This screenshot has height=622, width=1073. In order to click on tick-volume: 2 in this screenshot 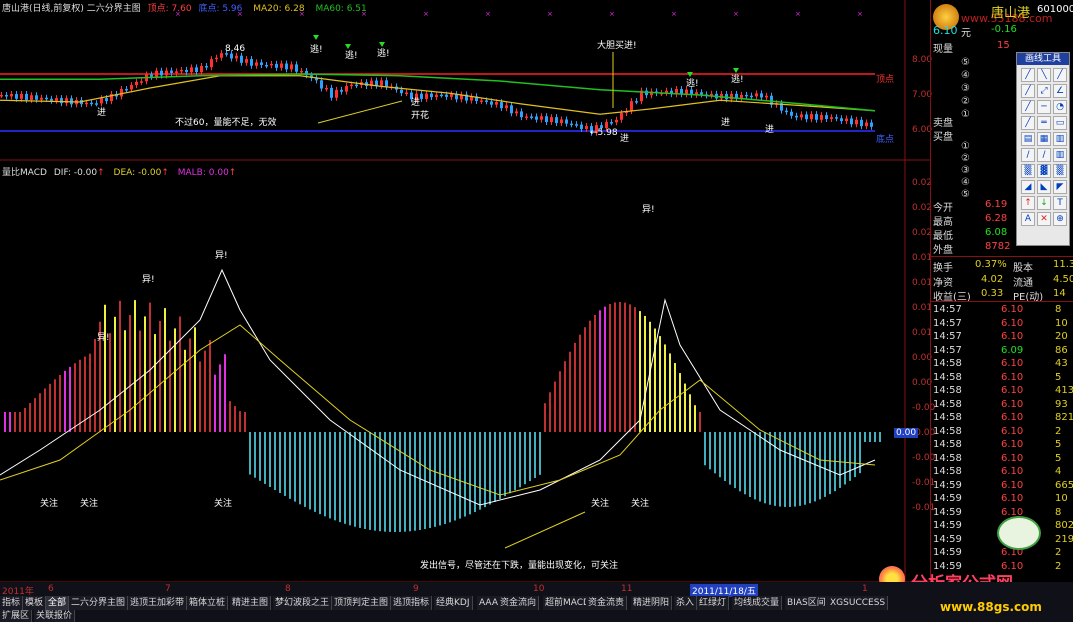, I will do `click(1058, 566)`.